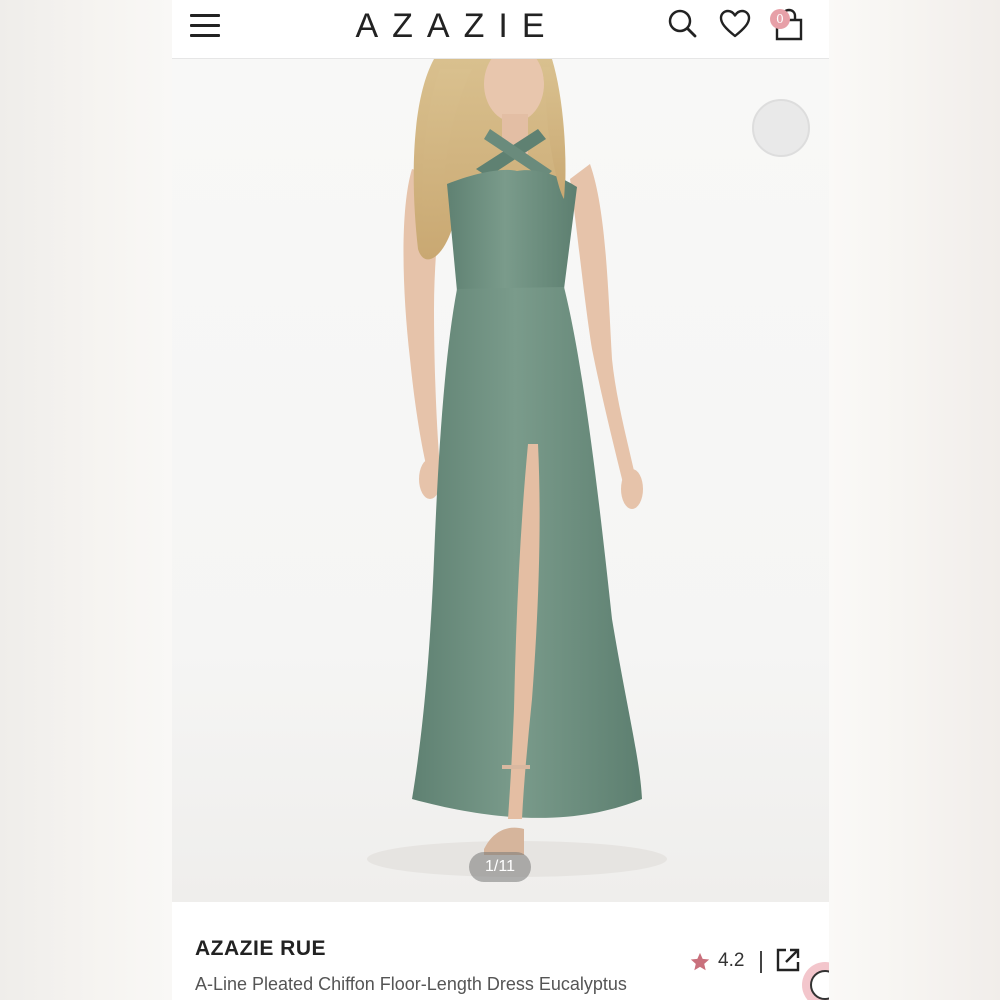  What do you see at coordinates (780, 19) in the screenshot?
I see `cart-count-badge: 0` at bounding box center [780, 19].